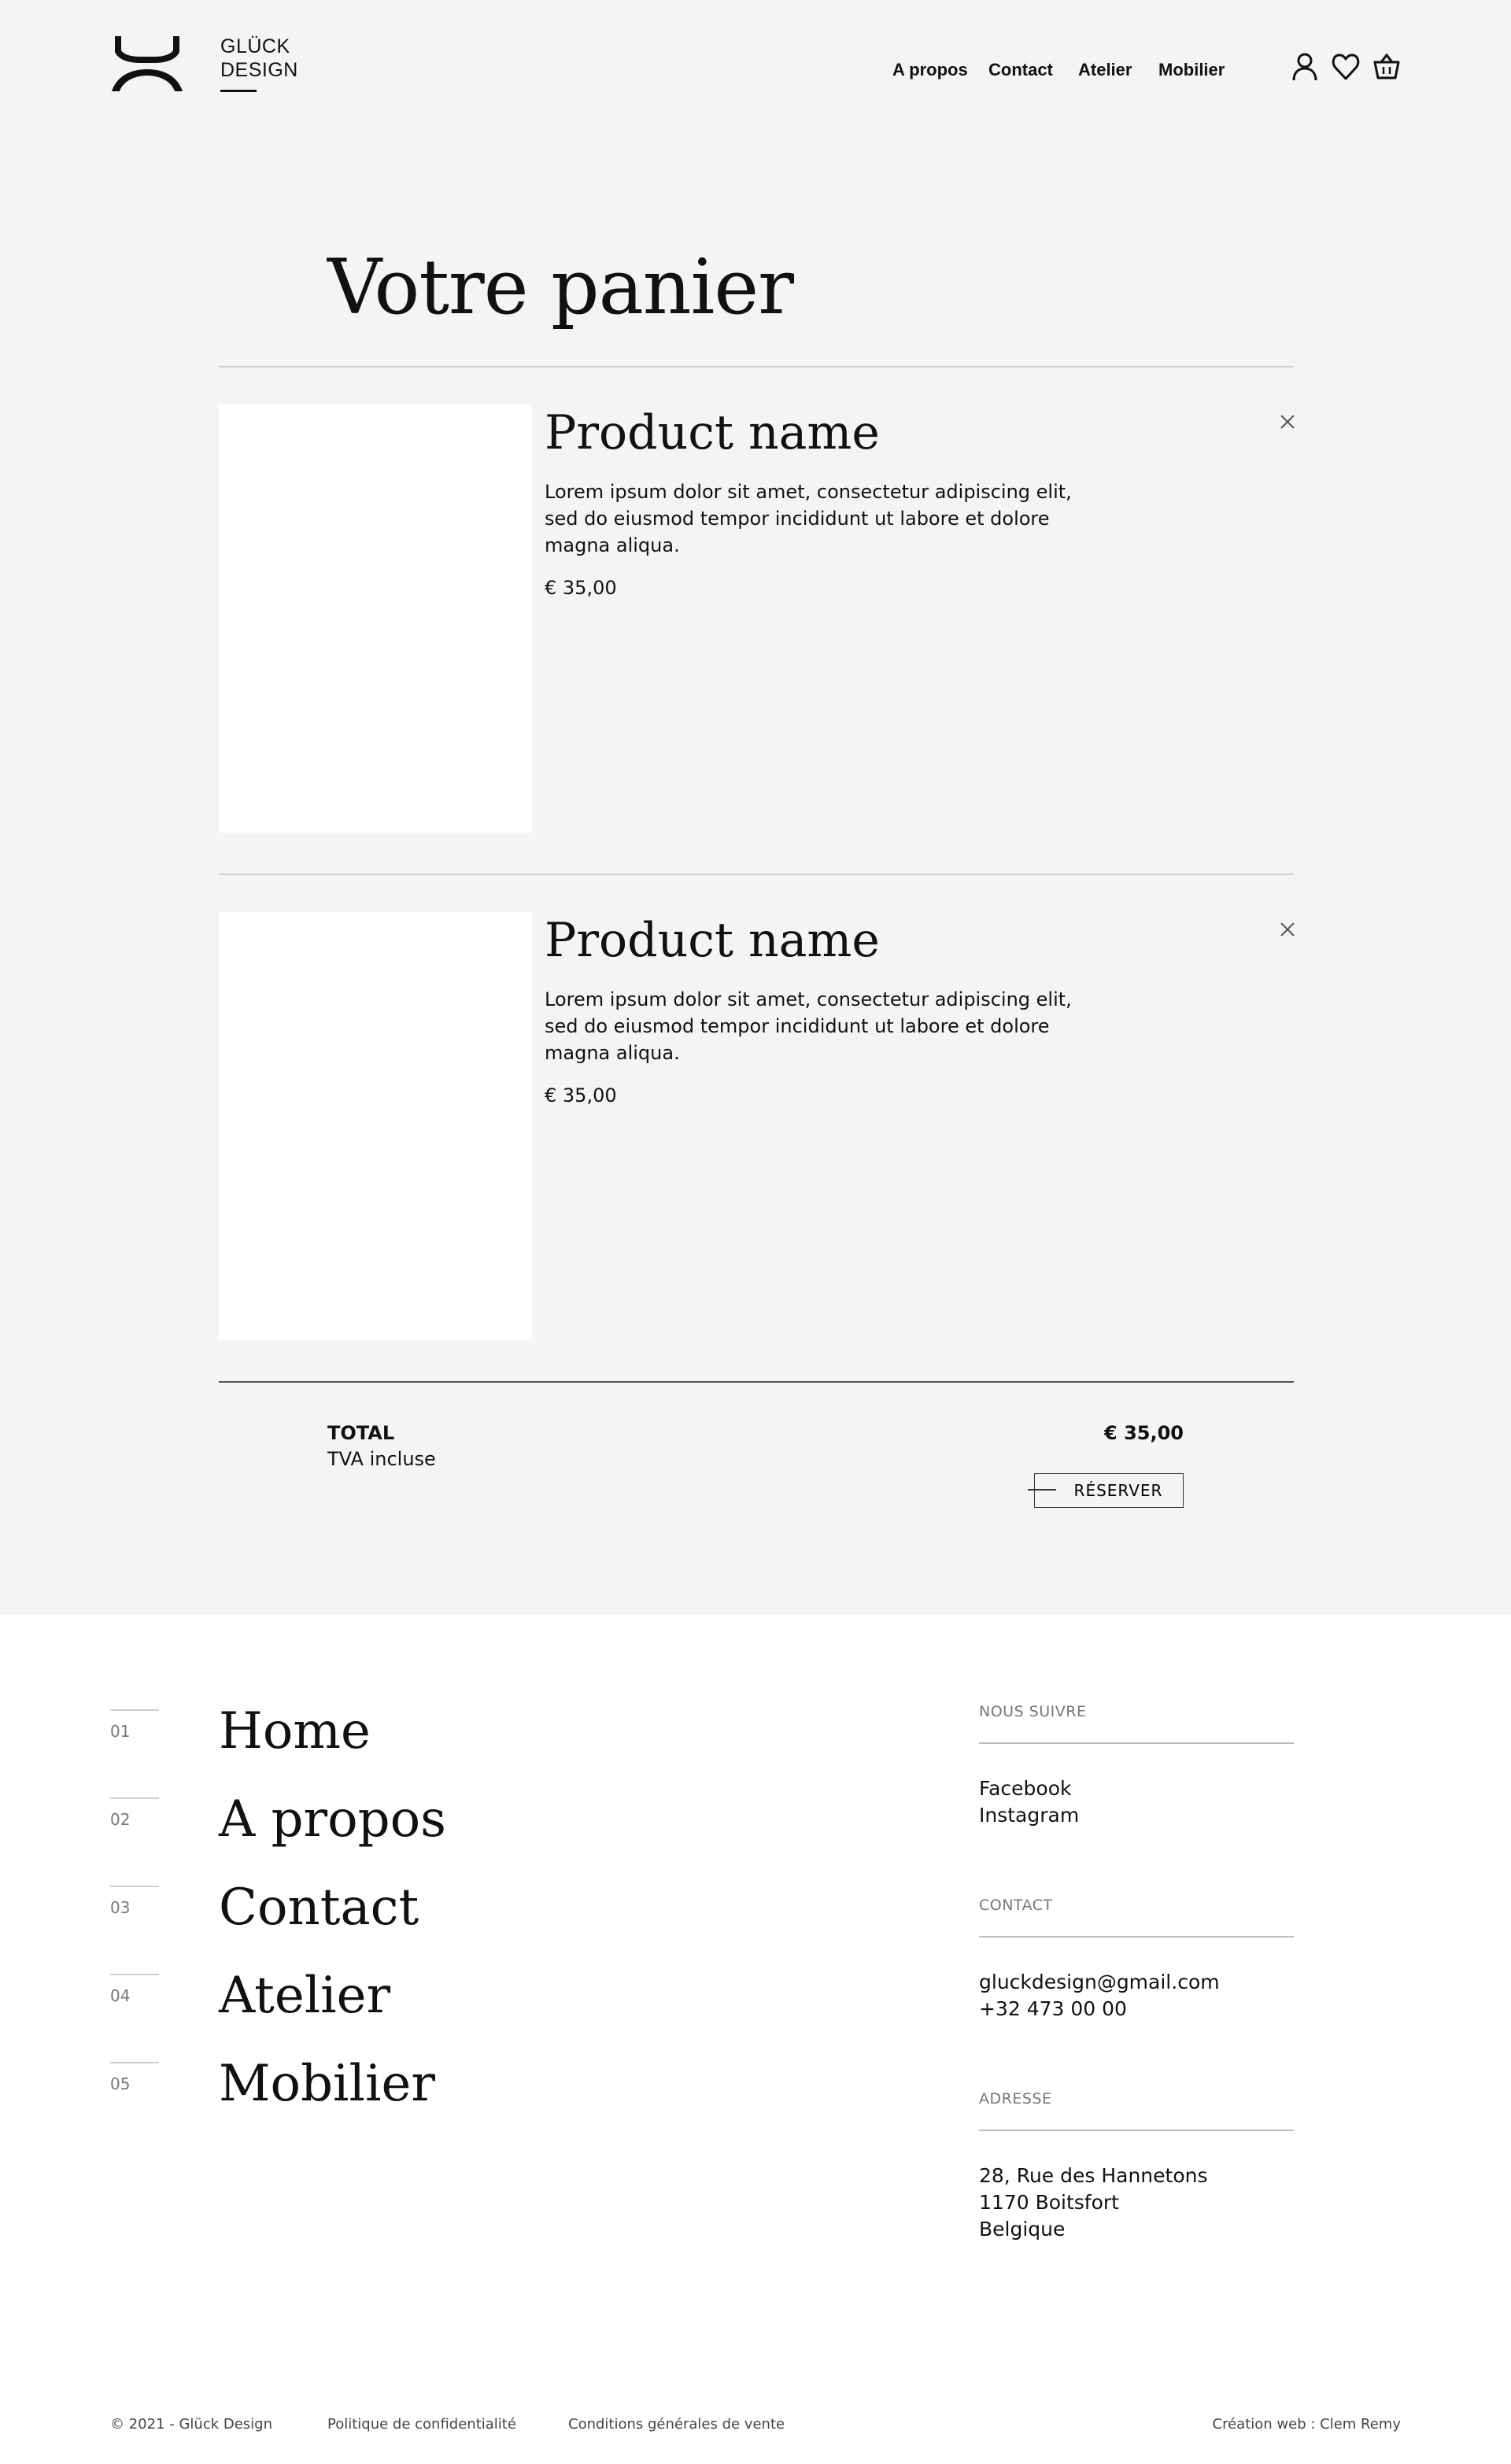 The width and height of the screenshot is (1511, 2464). What do you see at coordinates (1029, 1815) in the screenshot?
I see `instagram-link: Instagram` at bounding box center [1029, 1815].